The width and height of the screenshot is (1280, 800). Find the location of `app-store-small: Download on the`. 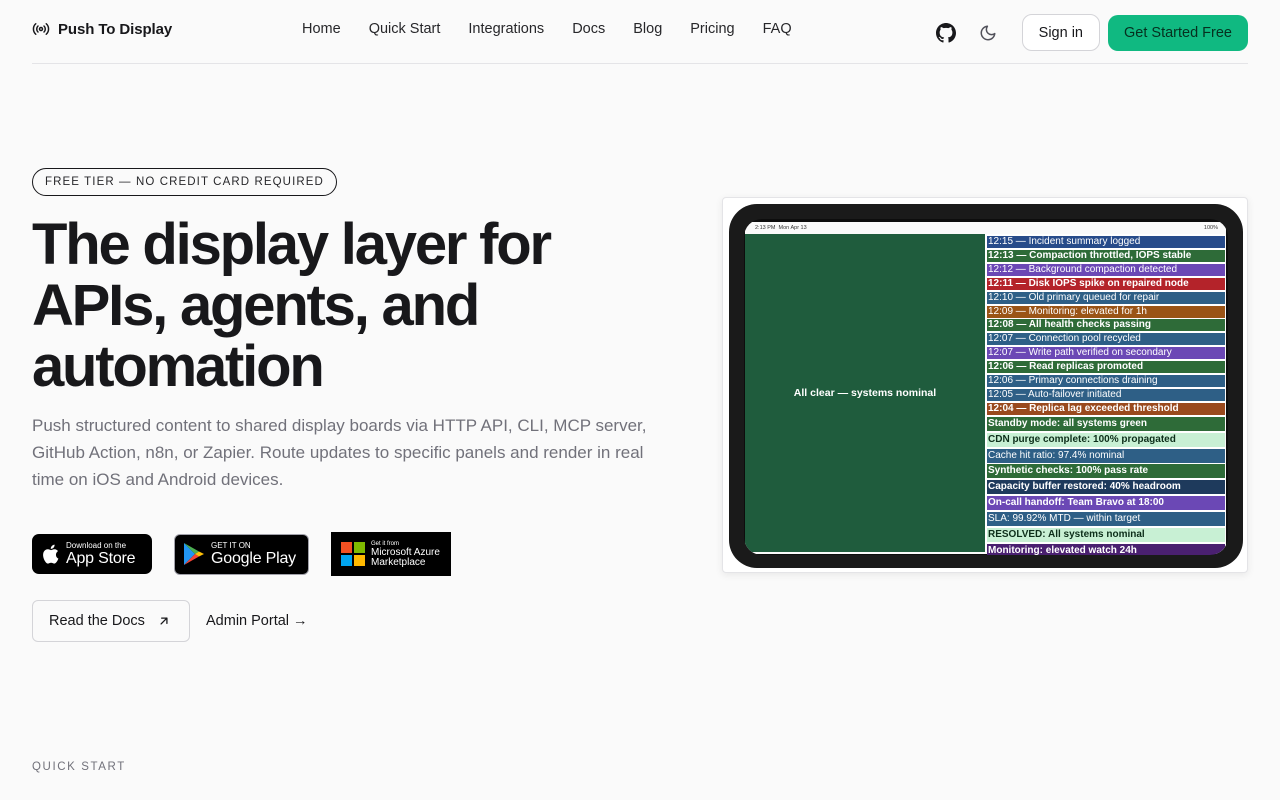

app-store-small: Download on the is located at coordinates (96, 545).